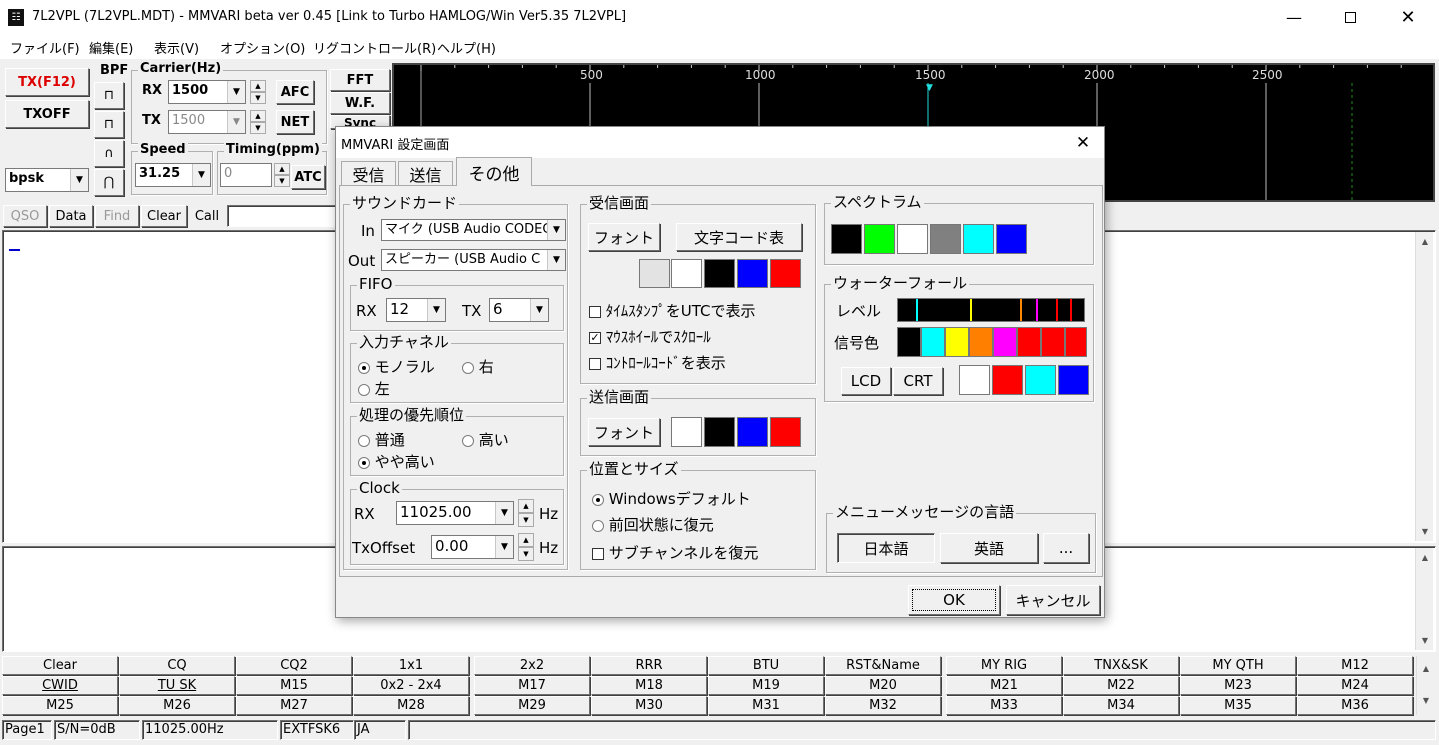  What do you see at coordinates (258, 122) in the screenshot?
I see `tx-carrier-spinner: ▲ ▼` at bounding box center [258, 122].